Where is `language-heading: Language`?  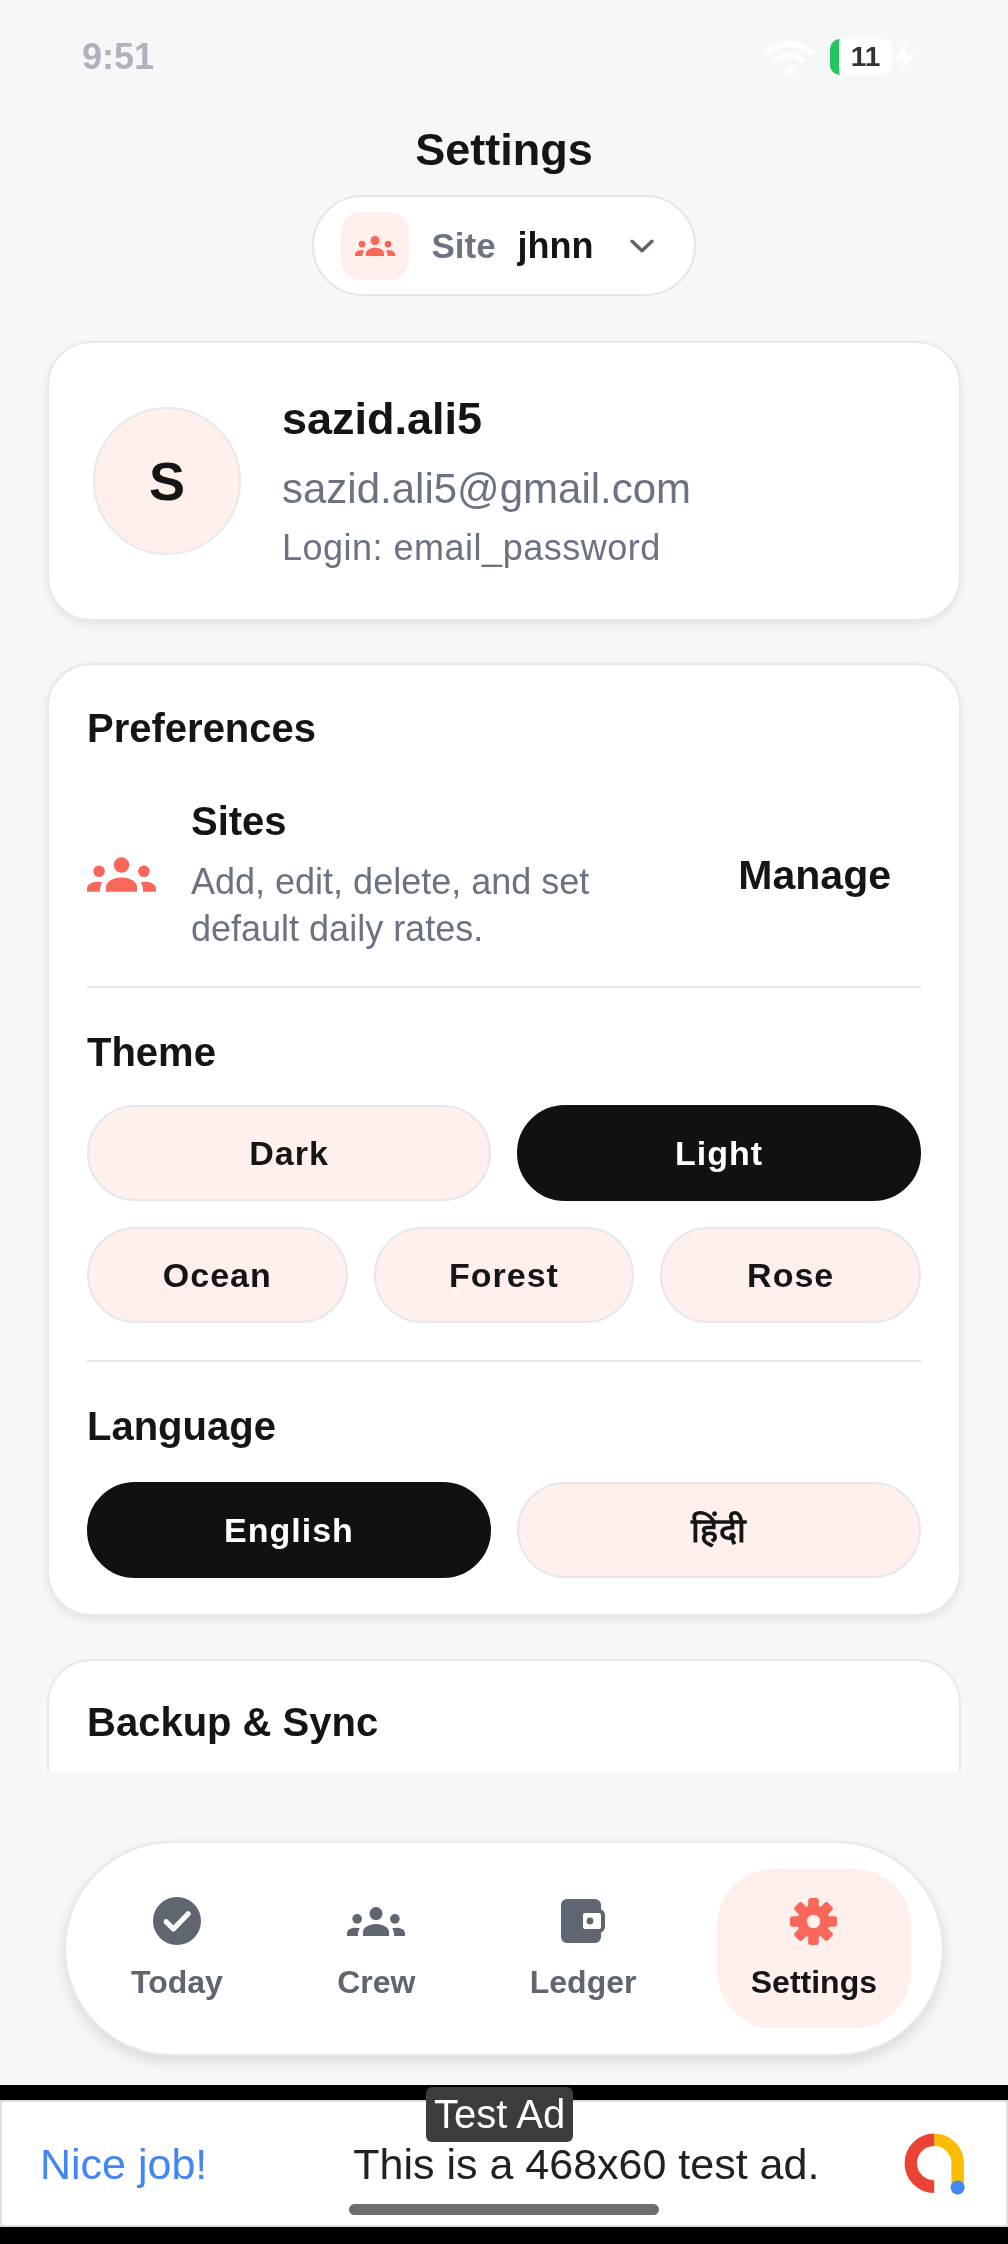 language-heading: Language is located at coordinates (181, 1426).